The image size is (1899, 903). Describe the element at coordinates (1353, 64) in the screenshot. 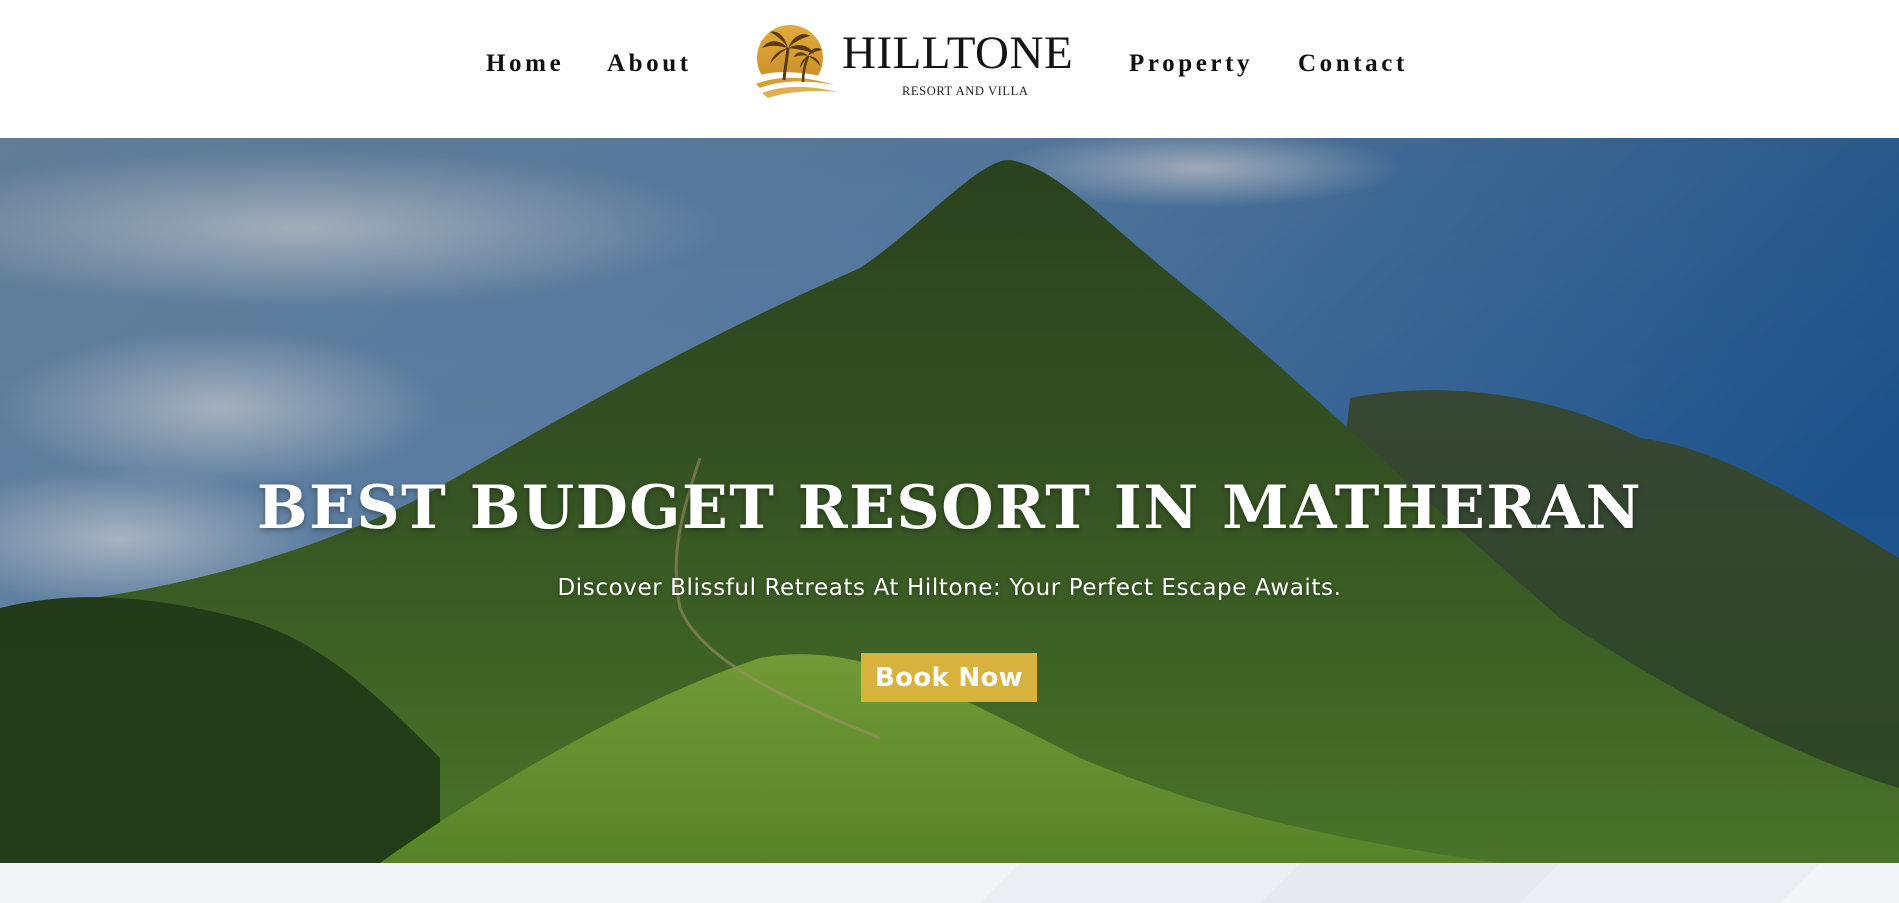

I see `nav-contact-link: Contact` at that location.